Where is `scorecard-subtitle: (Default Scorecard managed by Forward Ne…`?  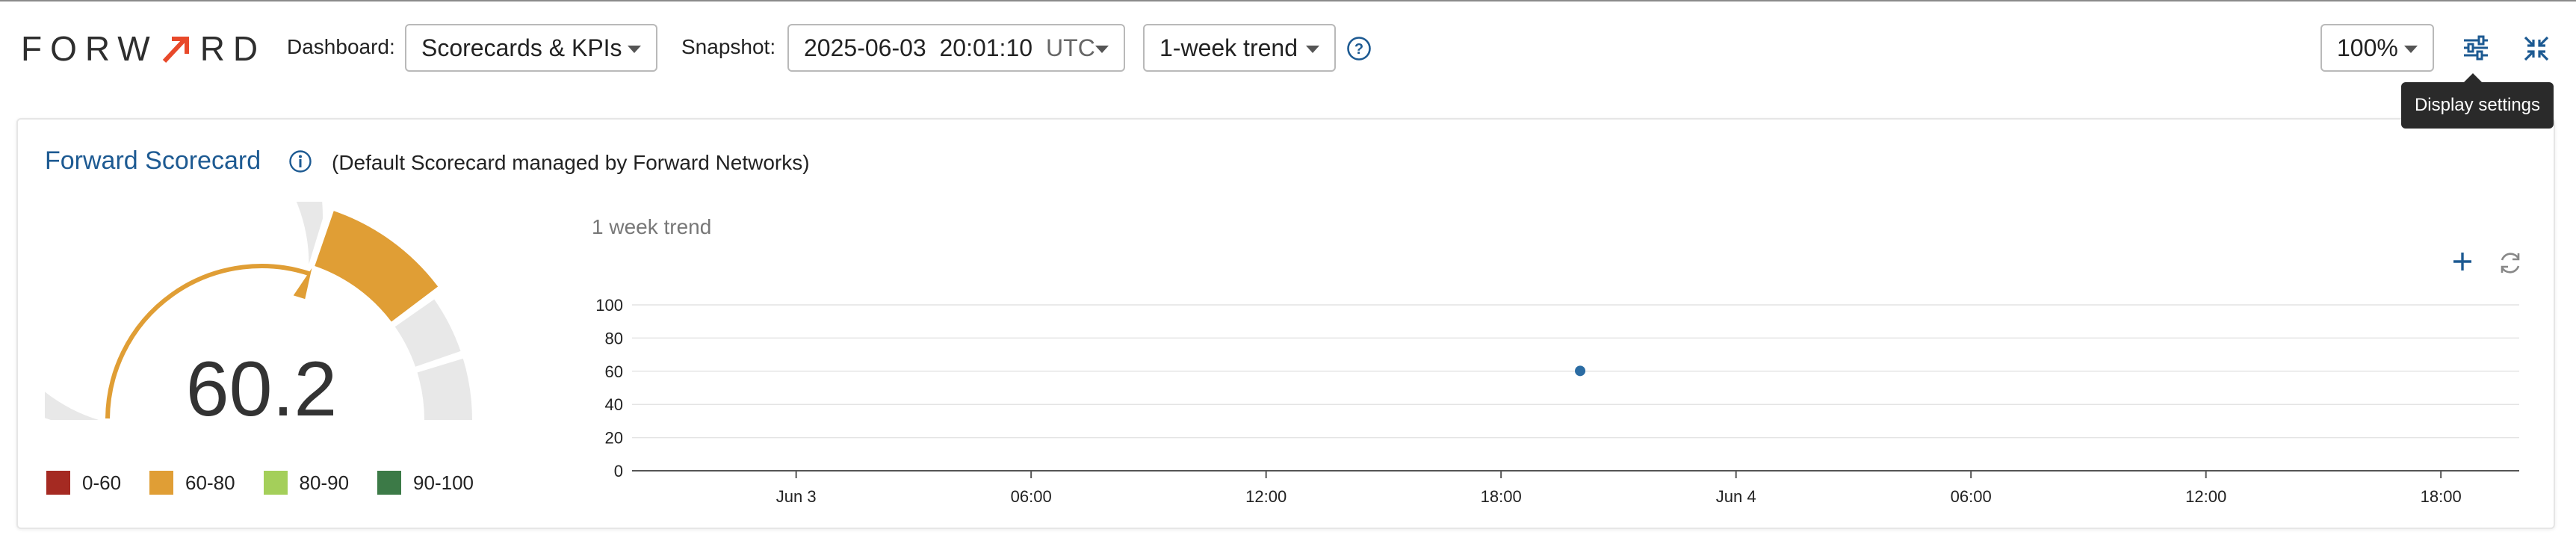
scorecard-subtitle: (Default Scorecard managed by Forward Ne… is located at coordinates (571, 162).